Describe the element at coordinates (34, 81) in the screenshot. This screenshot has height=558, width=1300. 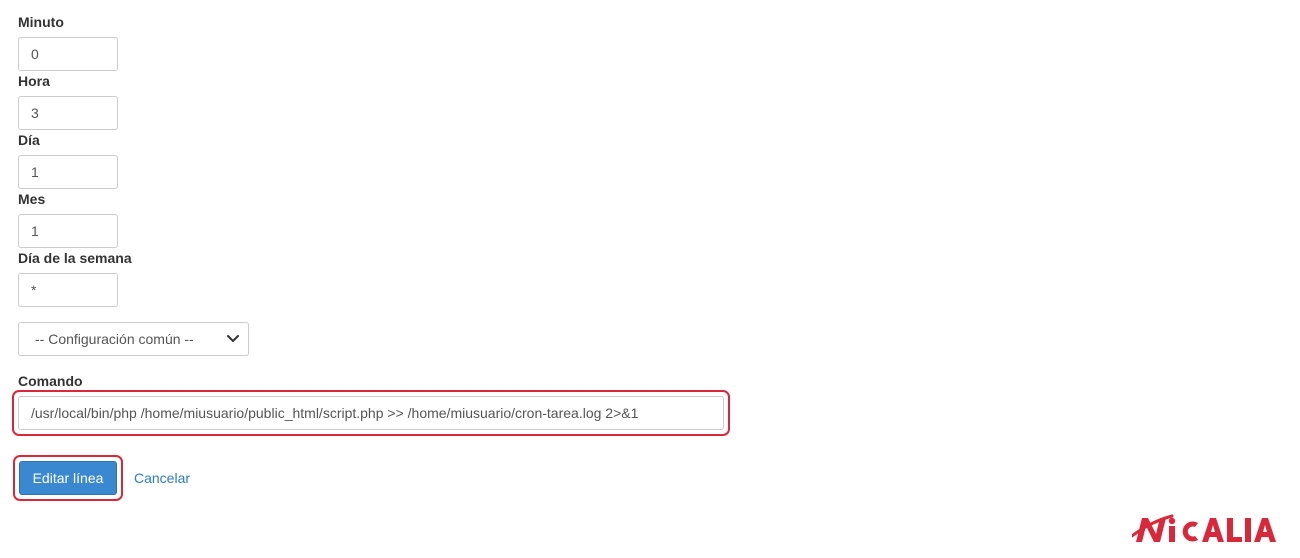
I see `hour-label: Hora` at that location.